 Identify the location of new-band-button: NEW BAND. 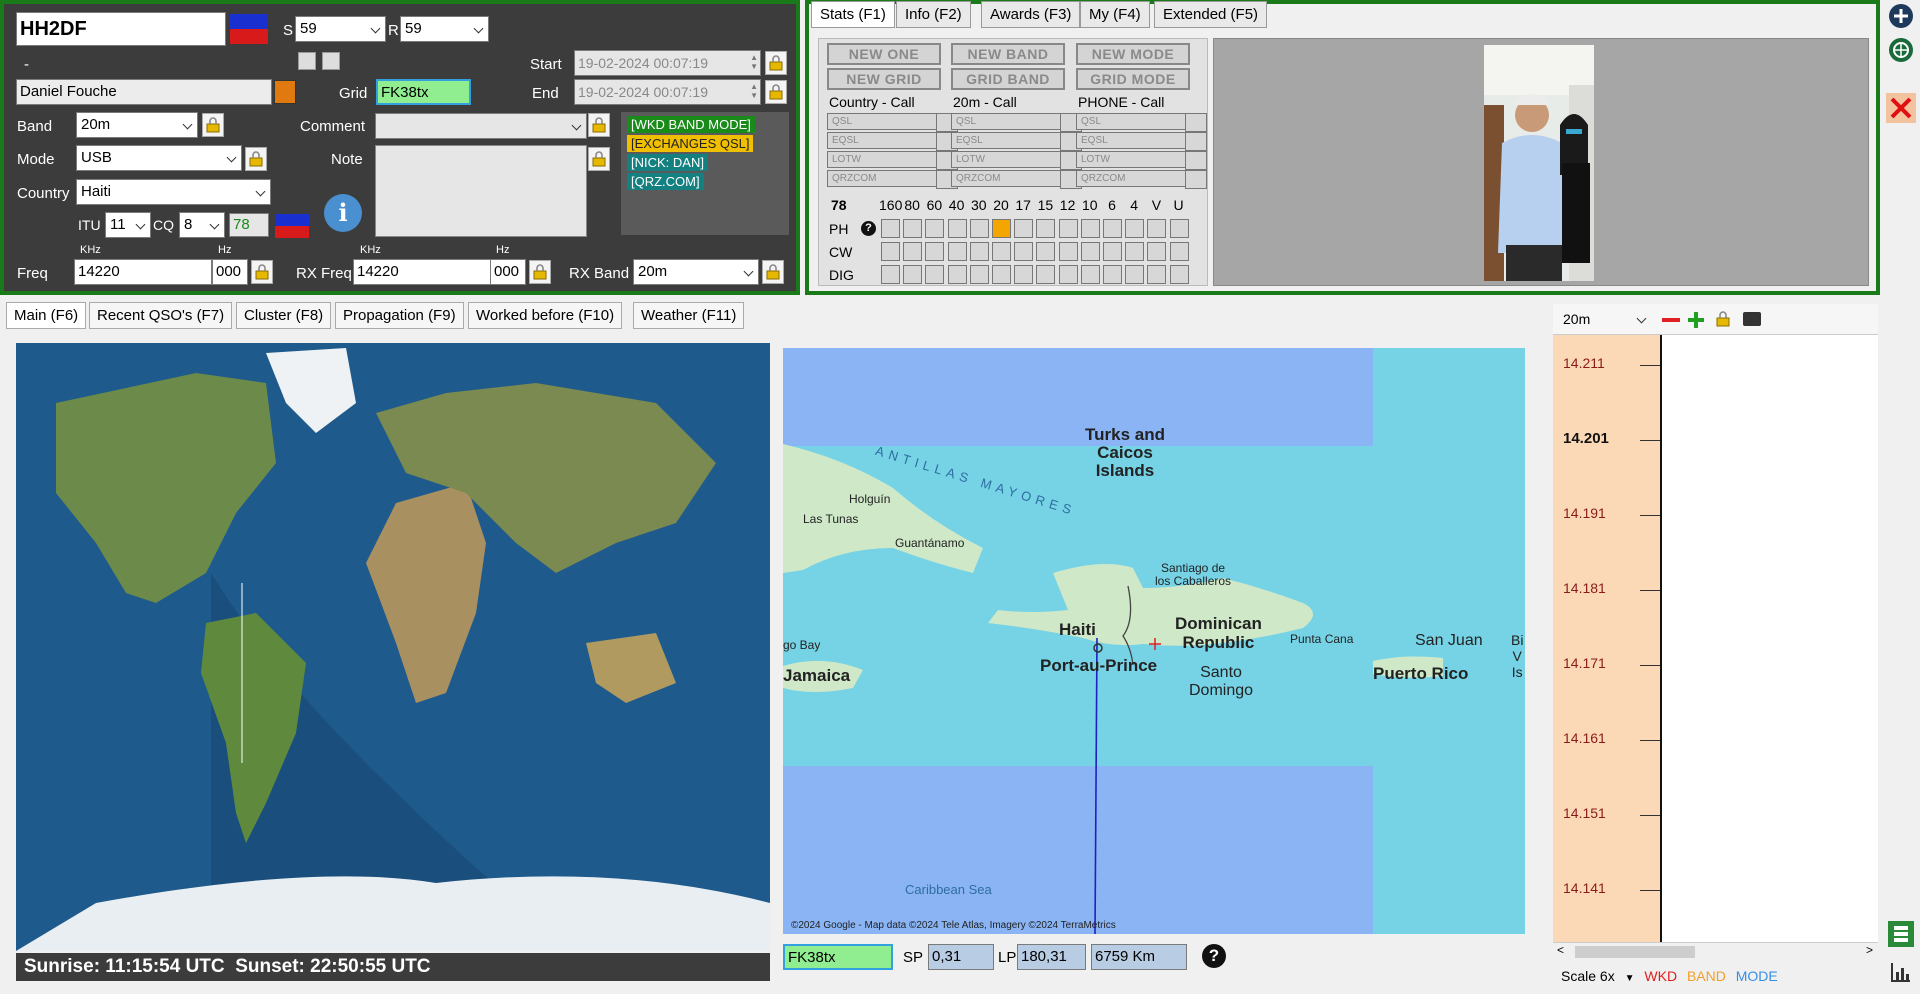
(1008, 54).